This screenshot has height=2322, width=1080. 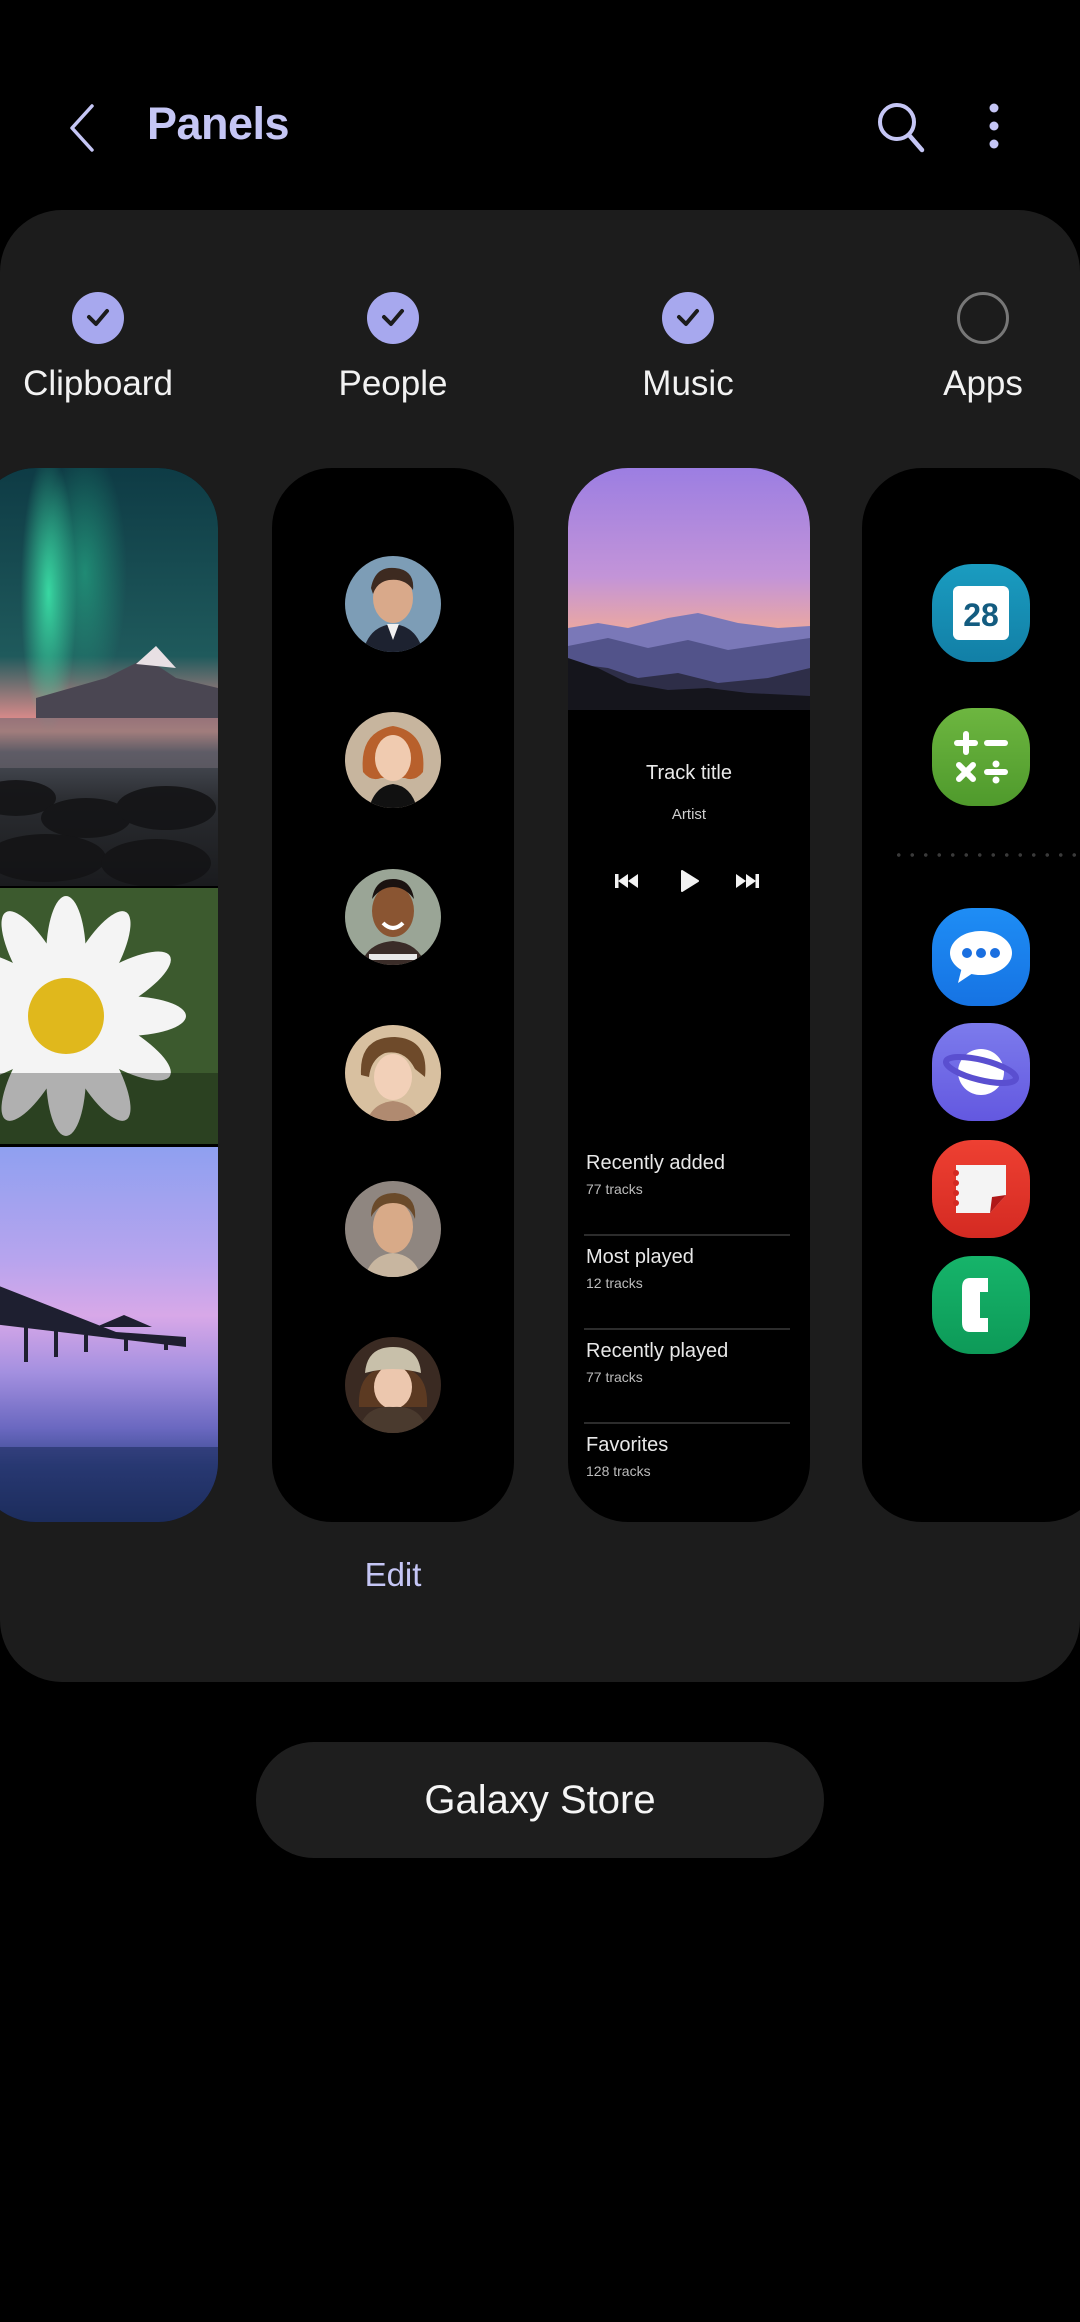 What do you see at coordinates (747, 881) in the screenshot?
I see `next-icon` at bounding box center [747, 881].